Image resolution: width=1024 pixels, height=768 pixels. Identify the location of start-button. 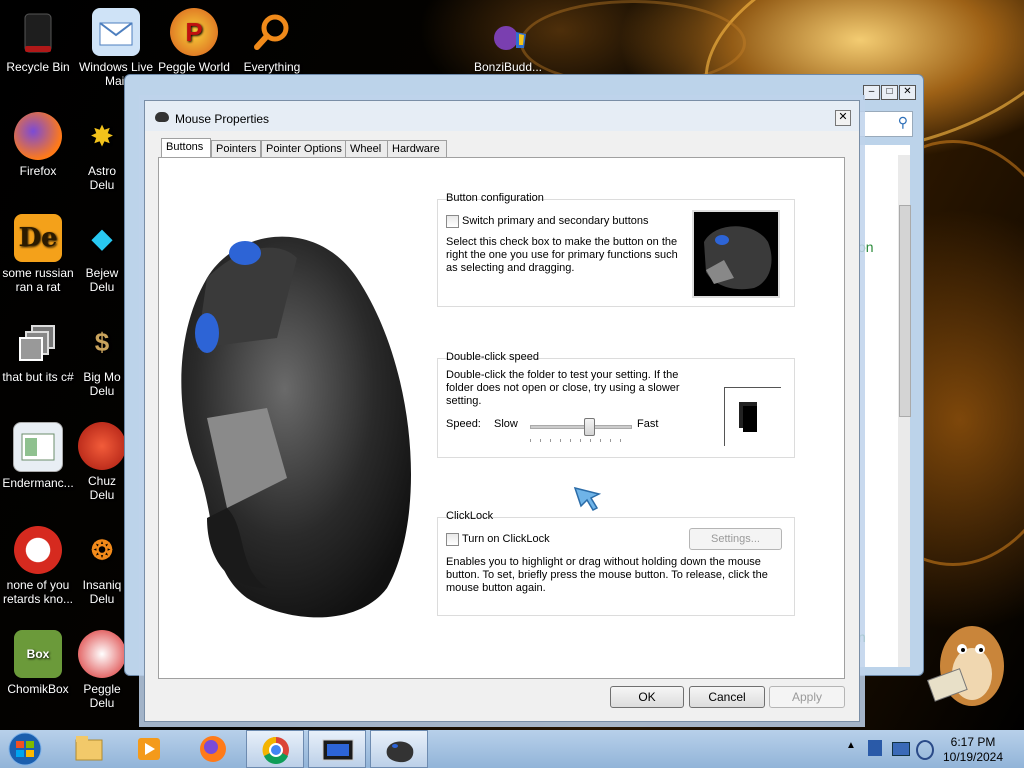
(25, 749).